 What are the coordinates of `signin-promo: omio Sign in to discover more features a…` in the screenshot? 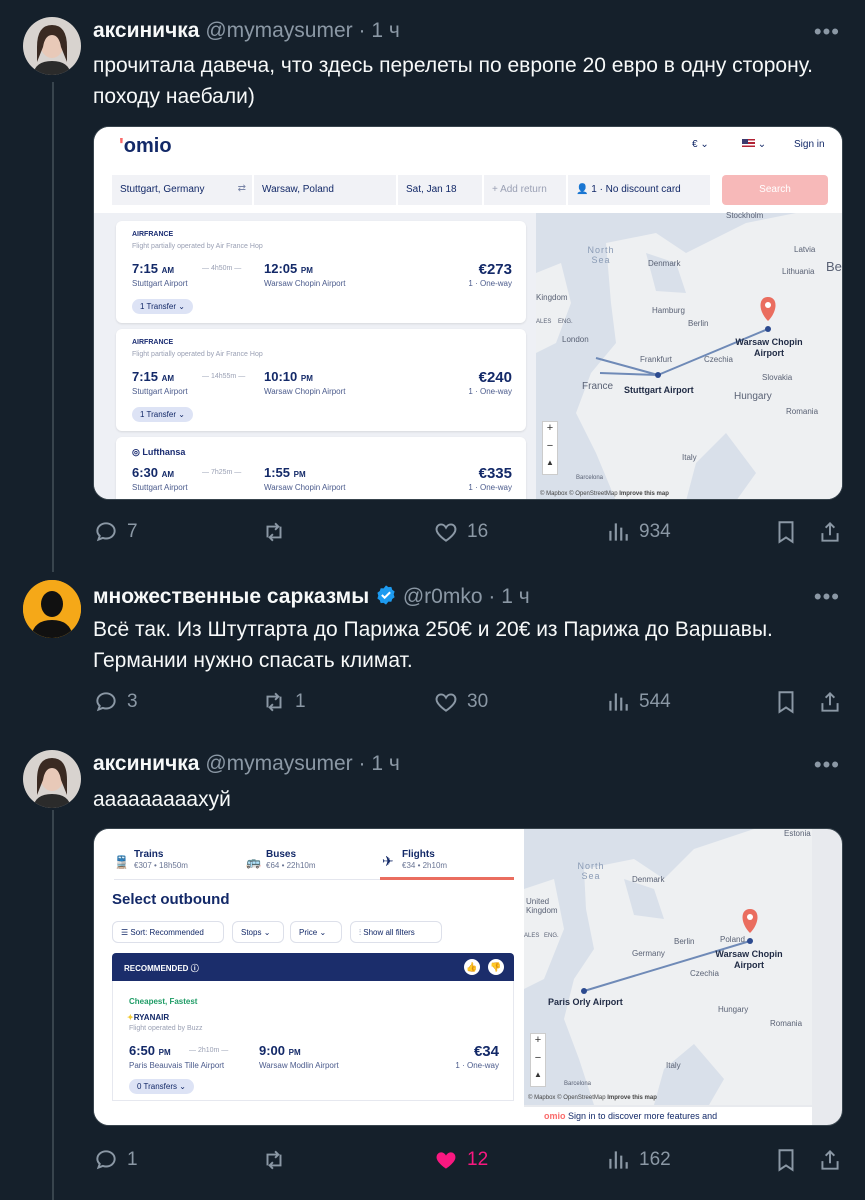 It's located at (668, 1116).